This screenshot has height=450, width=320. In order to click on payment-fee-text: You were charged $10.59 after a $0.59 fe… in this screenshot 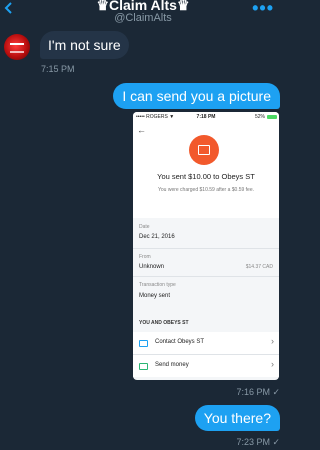, I will do `click(206, 190)`.